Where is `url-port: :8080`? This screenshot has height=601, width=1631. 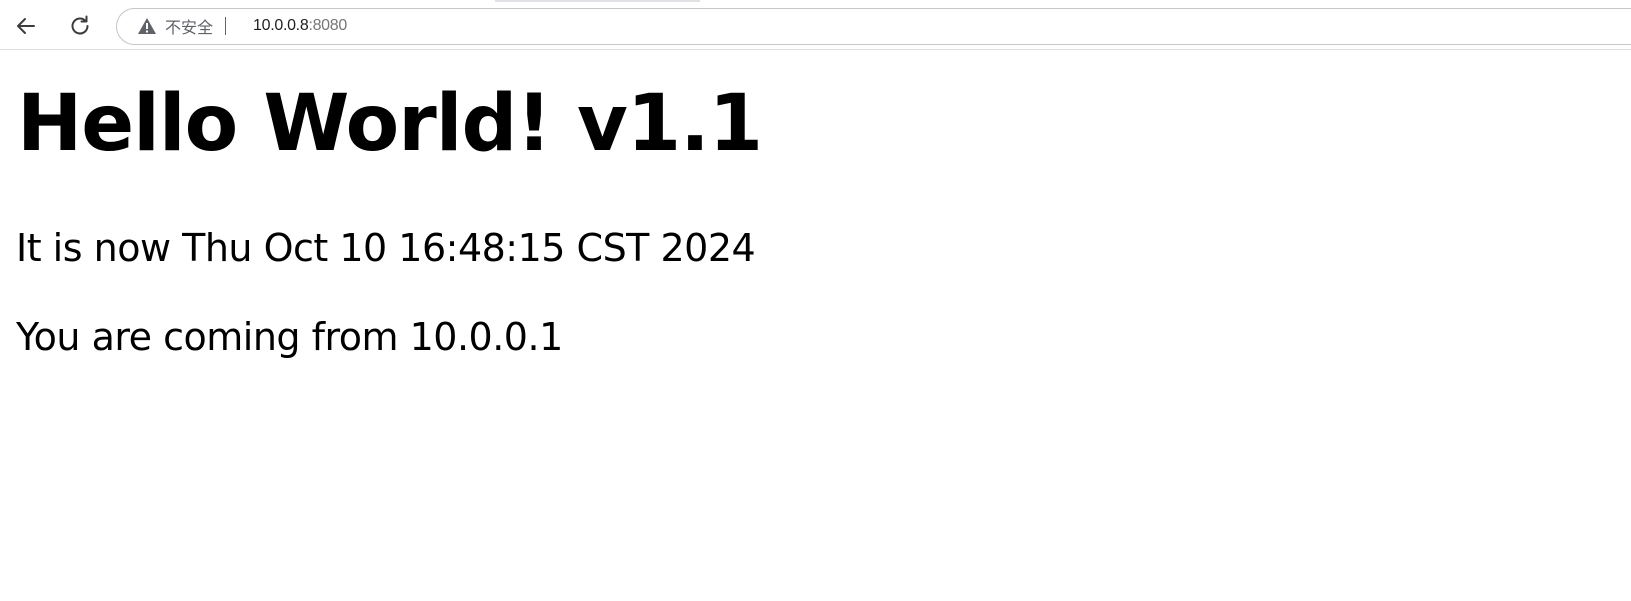
url-port: :8080 is located at coordinates (327, 25).